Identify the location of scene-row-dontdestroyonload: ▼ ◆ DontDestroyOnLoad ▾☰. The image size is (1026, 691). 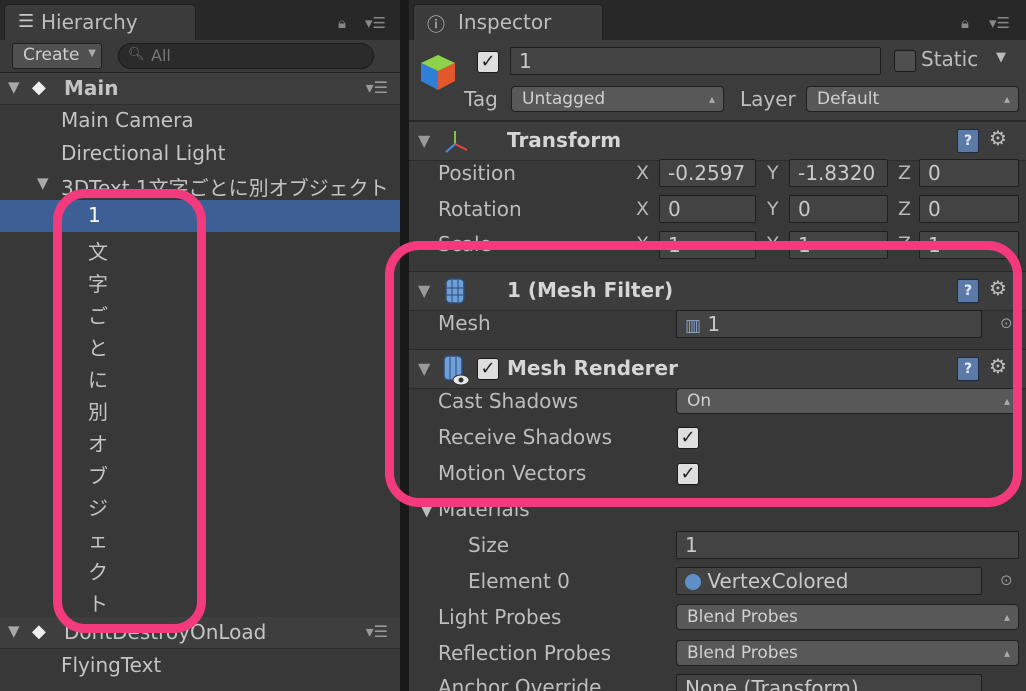
(200, 633).